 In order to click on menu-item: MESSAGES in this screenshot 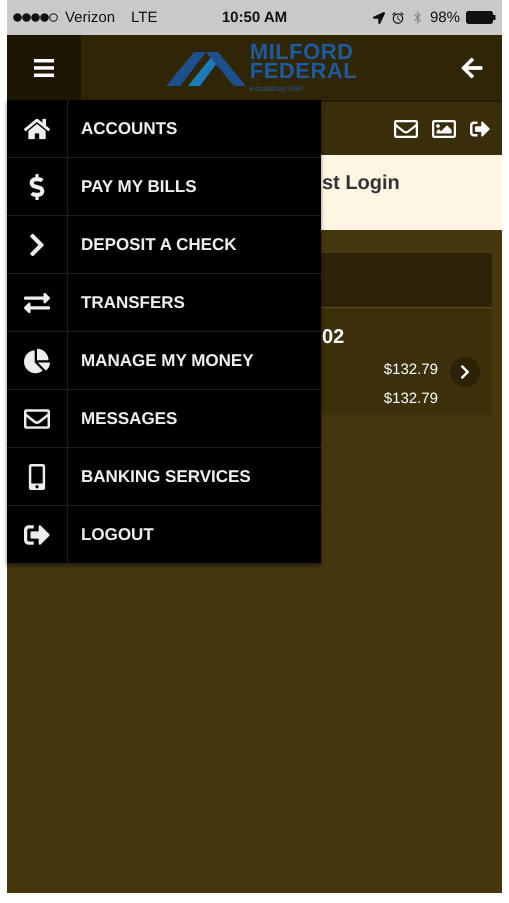, I will do `click(164, 419)`.